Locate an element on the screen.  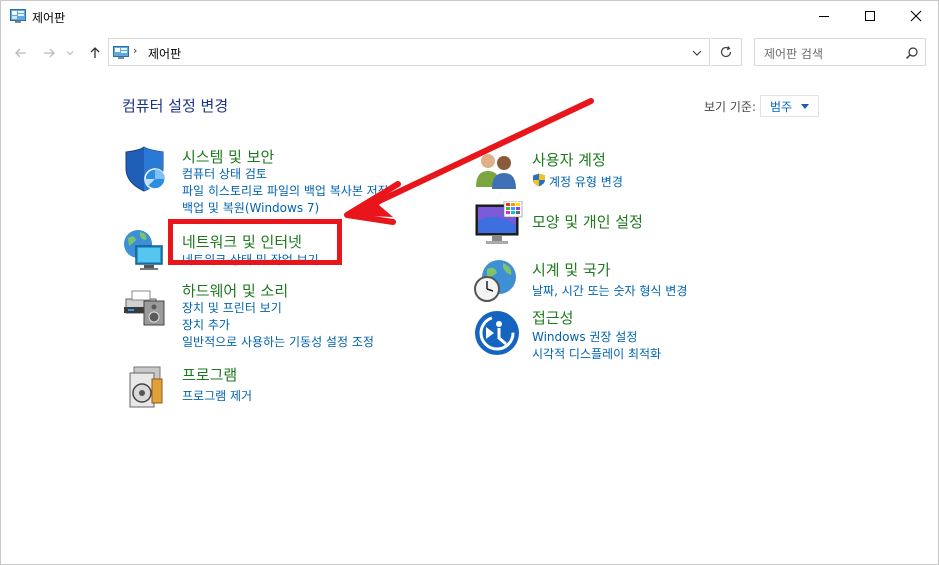
address-bar: › 제어판 is located at coordinates (409, 52).